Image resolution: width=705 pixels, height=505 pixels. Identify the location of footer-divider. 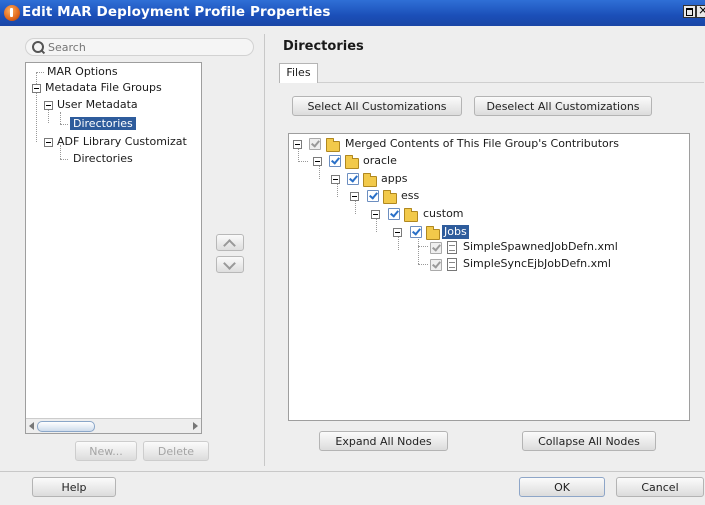
(352, 471).